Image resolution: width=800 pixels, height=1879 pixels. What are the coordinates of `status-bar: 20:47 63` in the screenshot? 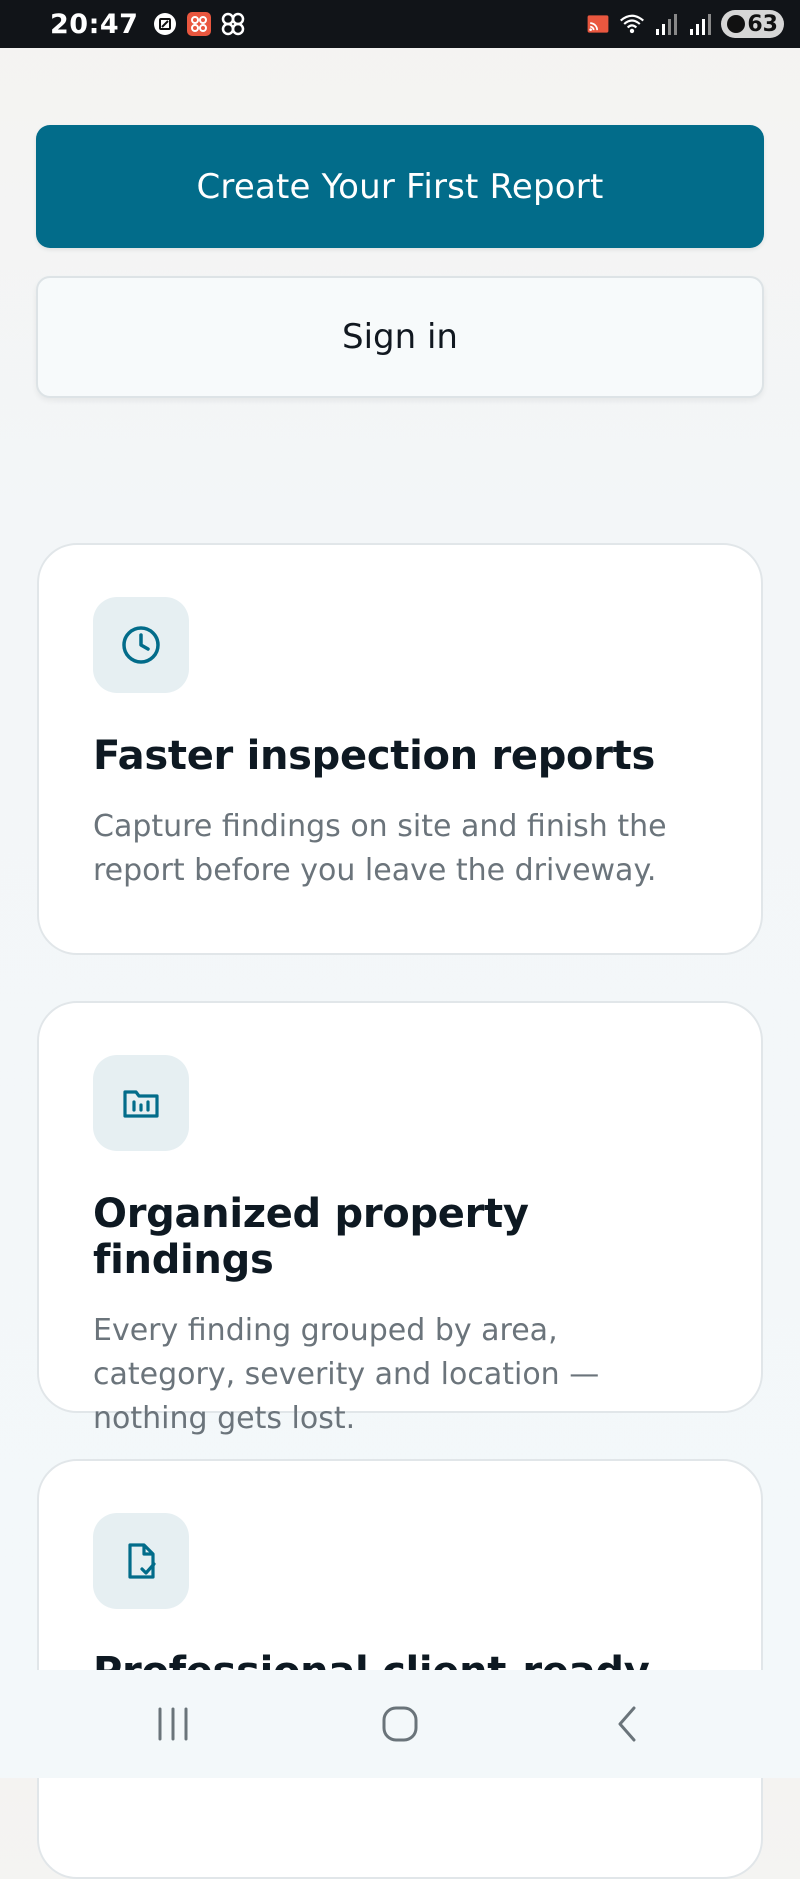 It's located at (400, 24).